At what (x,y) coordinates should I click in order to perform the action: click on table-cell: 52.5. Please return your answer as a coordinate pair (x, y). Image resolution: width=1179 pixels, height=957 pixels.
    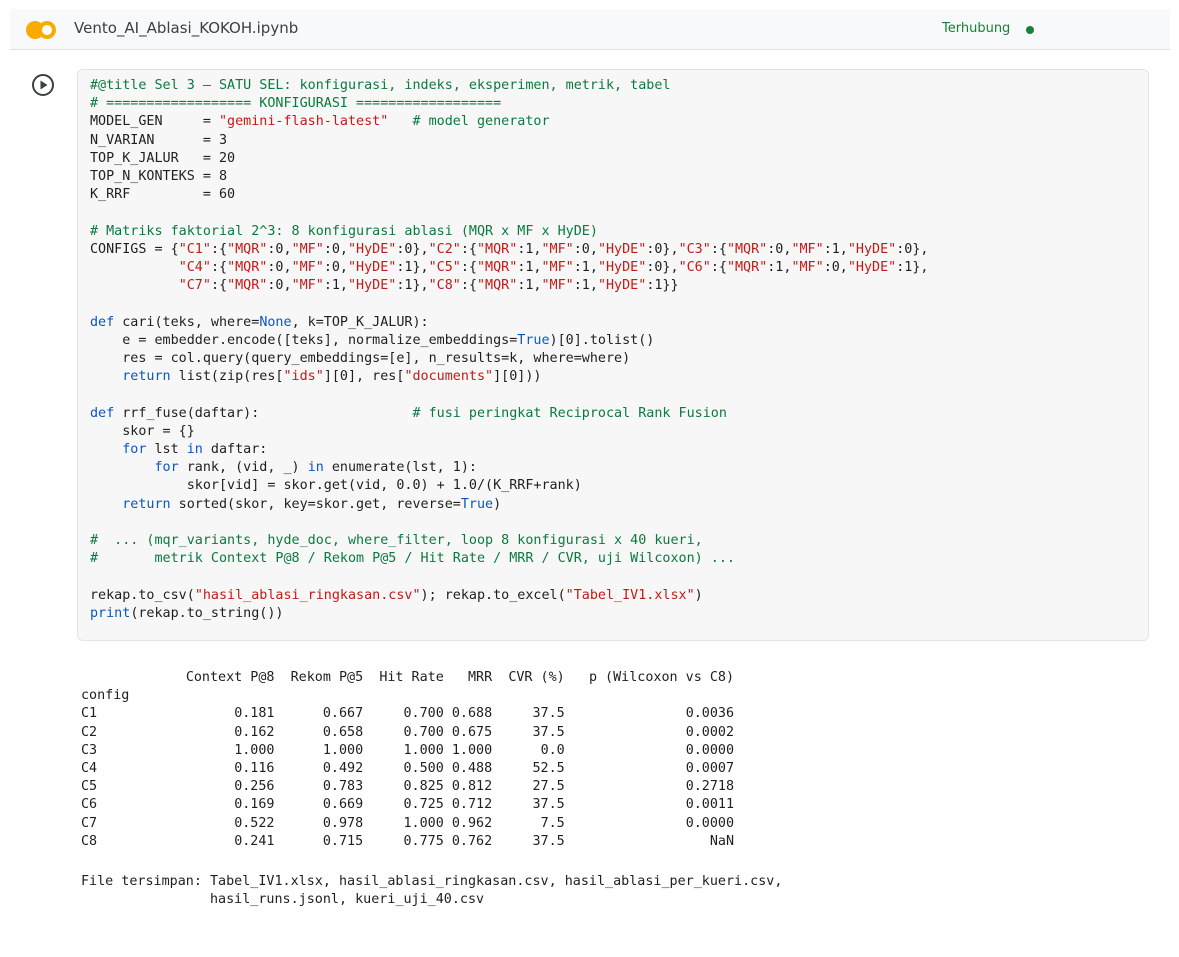
    Looking at the image, I should click on (548, 769).